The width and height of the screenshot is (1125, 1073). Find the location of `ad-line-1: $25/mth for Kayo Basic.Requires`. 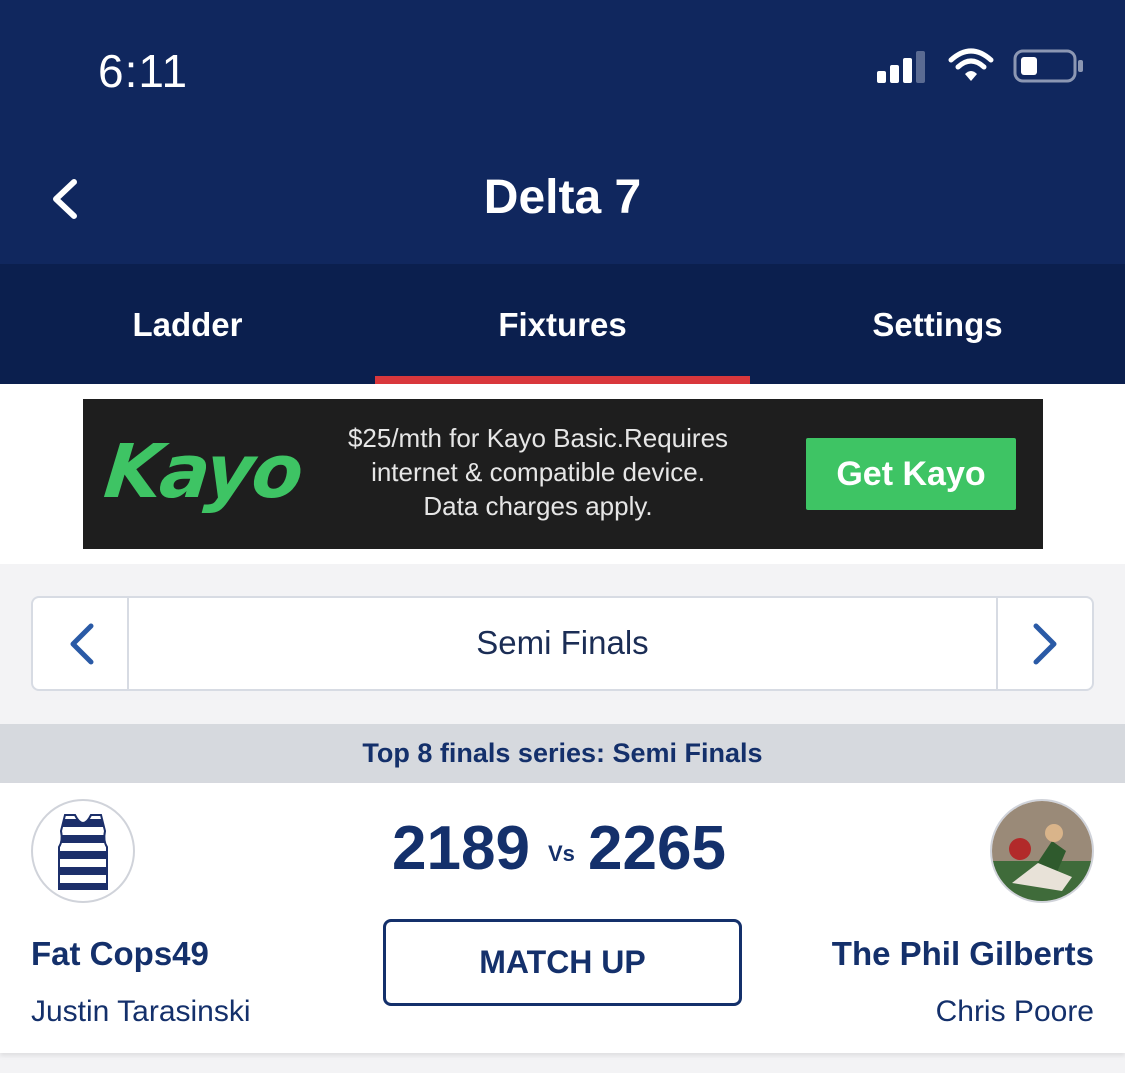

ad-line-1: $25/mth for Kayo Basic.Requires is located at coordinates (538, 438).